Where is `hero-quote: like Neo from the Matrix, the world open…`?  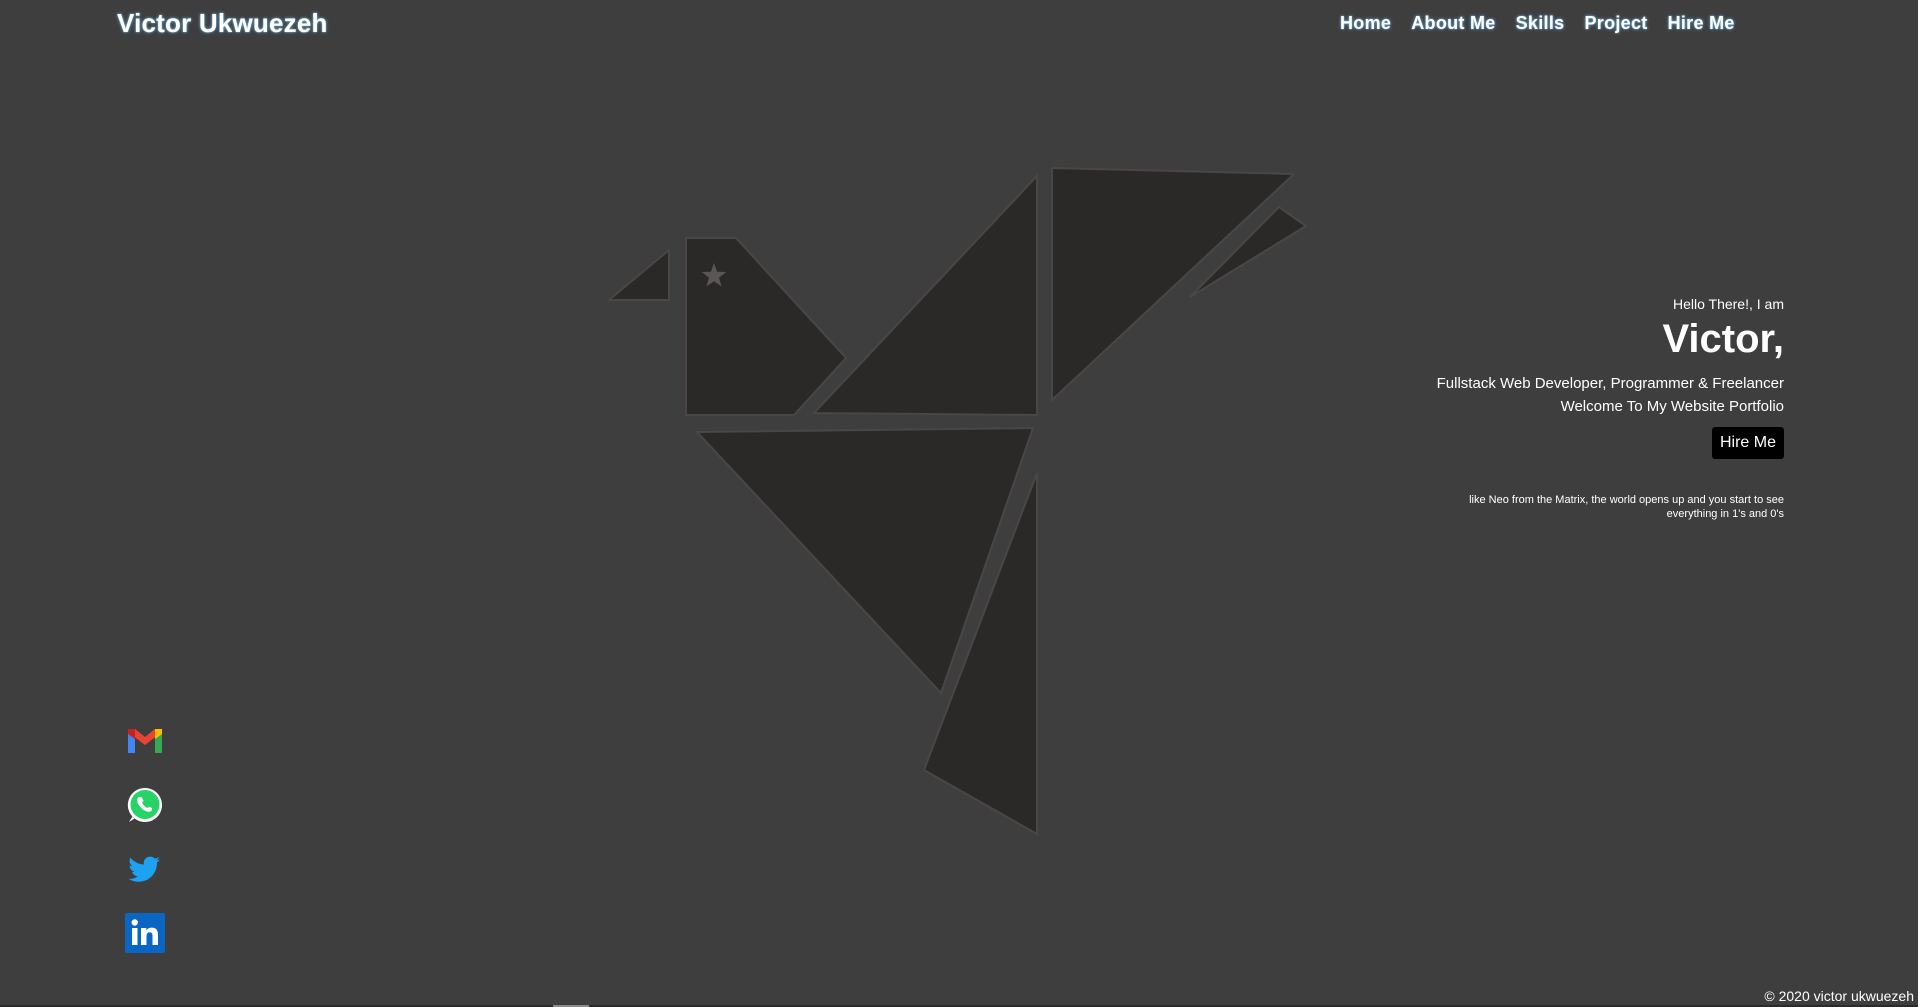
hero-quote: like Neo from the Matrix, the world open… is located at coordinates (1626, 507).